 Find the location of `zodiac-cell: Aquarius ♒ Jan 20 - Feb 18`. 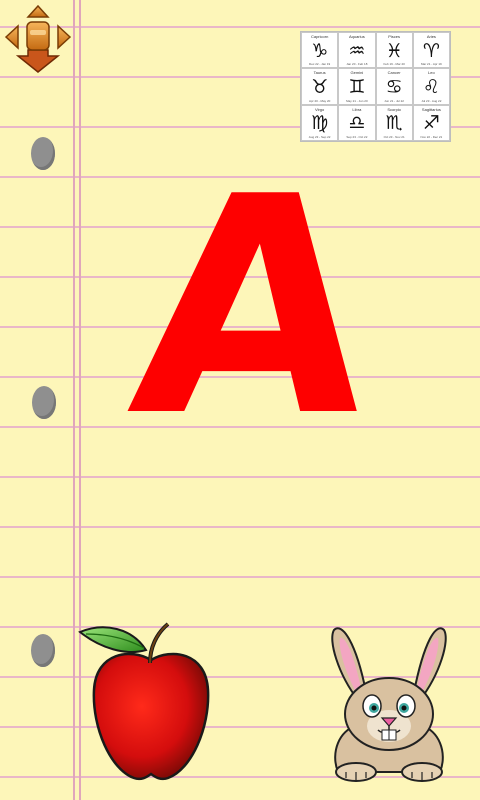

zodiac-cell: Aquarius ♒ Jan 20 - Feb 18 is located at coordinates (357, 50).